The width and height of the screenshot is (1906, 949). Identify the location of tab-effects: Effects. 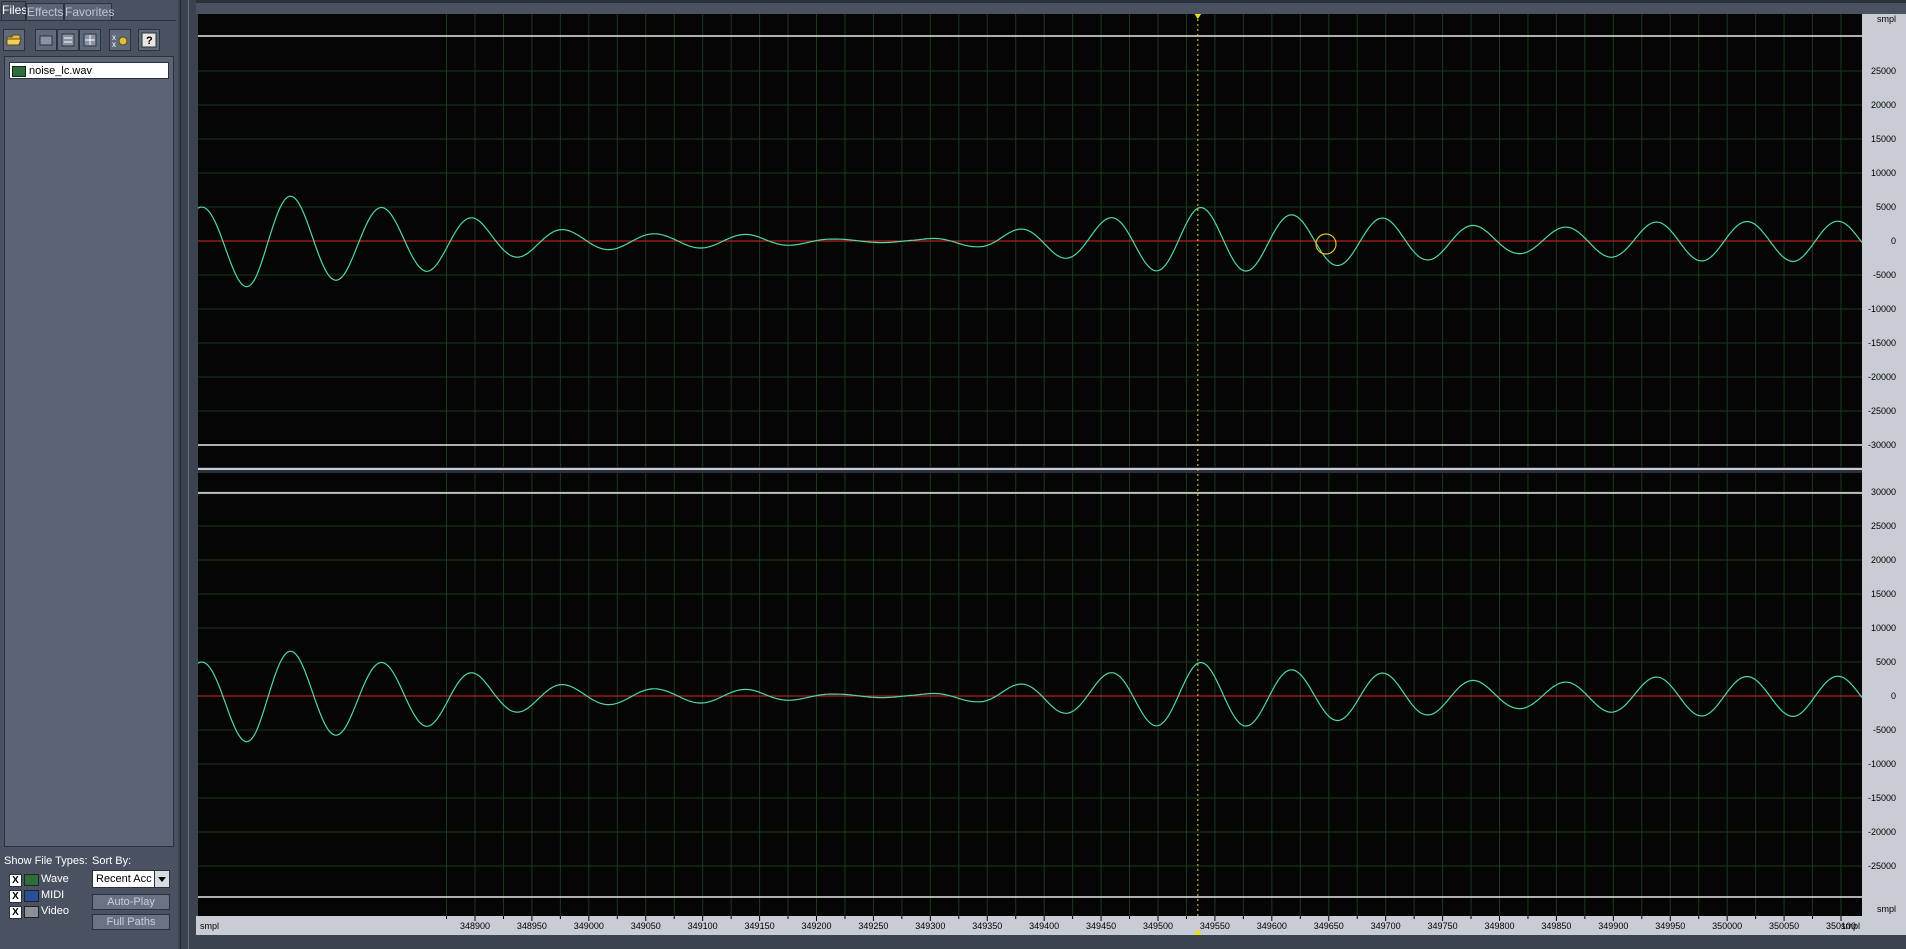
(45, 11).